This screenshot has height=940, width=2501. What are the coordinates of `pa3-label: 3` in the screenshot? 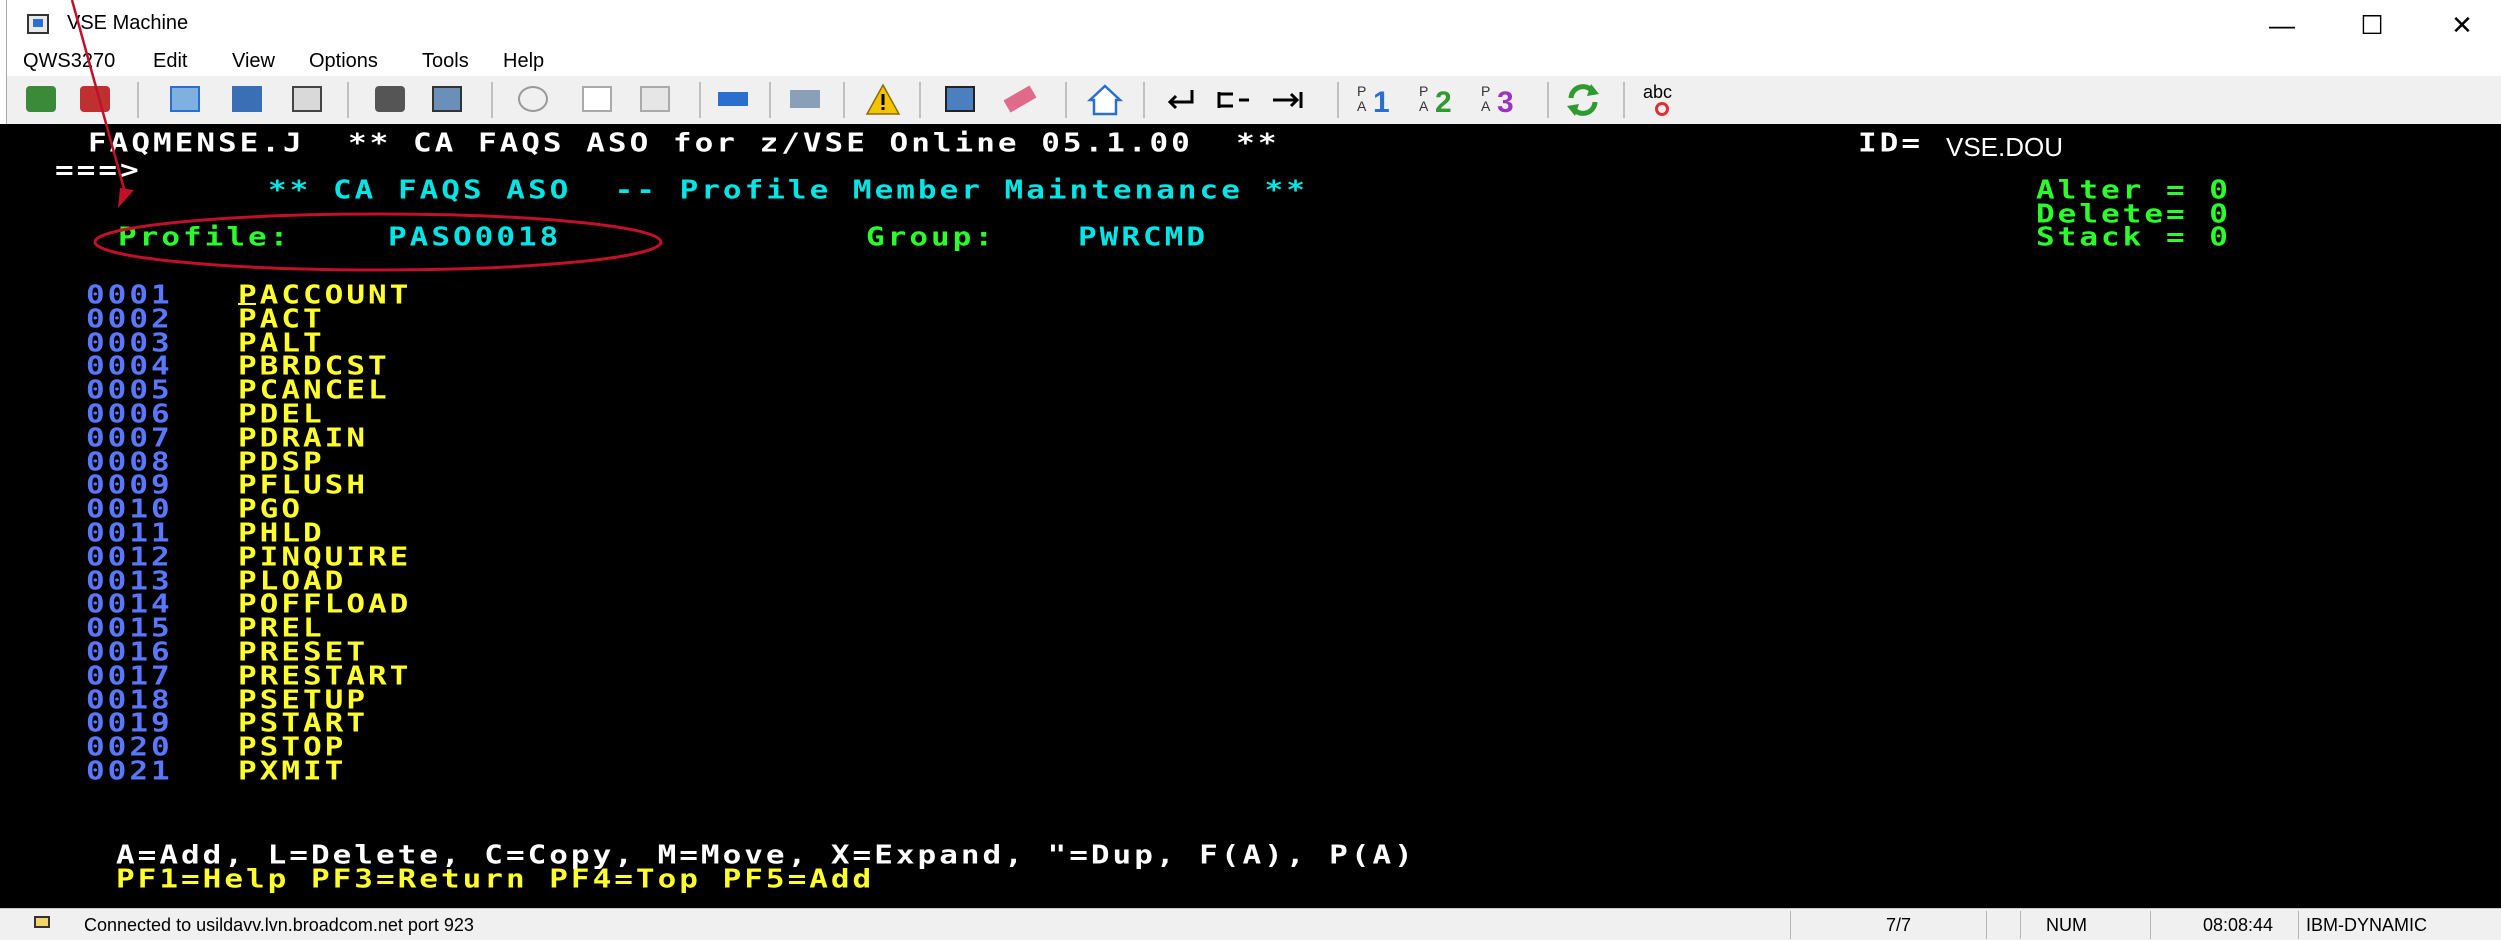 It's located at (1505, 102).